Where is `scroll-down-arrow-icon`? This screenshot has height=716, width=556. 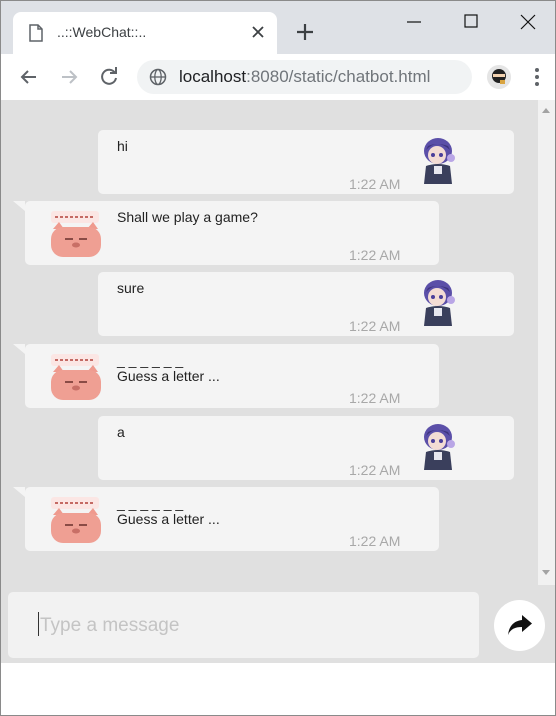 scroll-down-arrow-icon is located at coordinates (546, 572).